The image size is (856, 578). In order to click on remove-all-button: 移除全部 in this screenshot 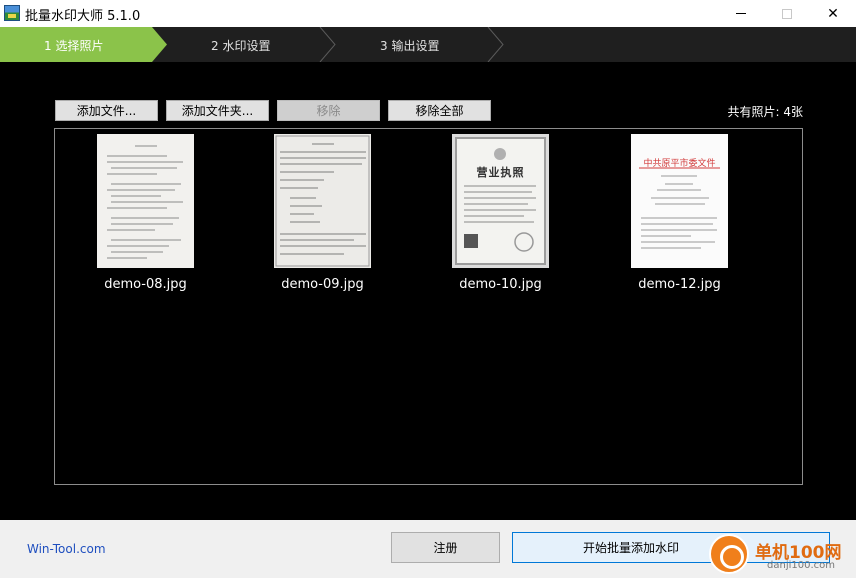, I will do `click(439, 110)`.